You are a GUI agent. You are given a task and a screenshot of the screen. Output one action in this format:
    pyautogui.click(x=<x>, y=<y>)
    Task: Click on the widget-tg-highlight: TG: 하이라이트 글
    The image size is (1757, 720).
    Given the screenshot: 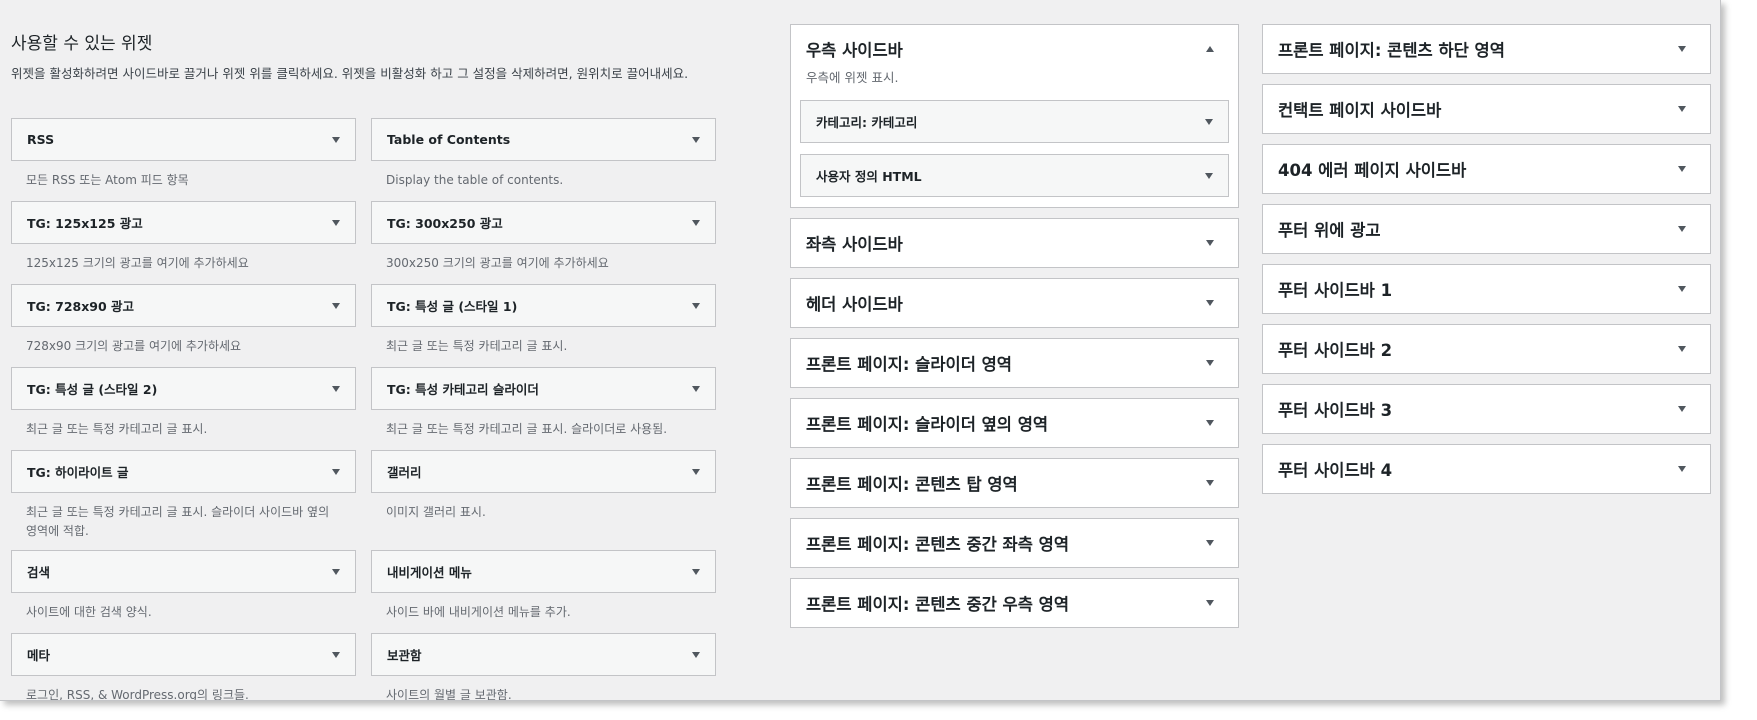 What is the action you would take?
    pyautogui.click(x=183, y=471)
    